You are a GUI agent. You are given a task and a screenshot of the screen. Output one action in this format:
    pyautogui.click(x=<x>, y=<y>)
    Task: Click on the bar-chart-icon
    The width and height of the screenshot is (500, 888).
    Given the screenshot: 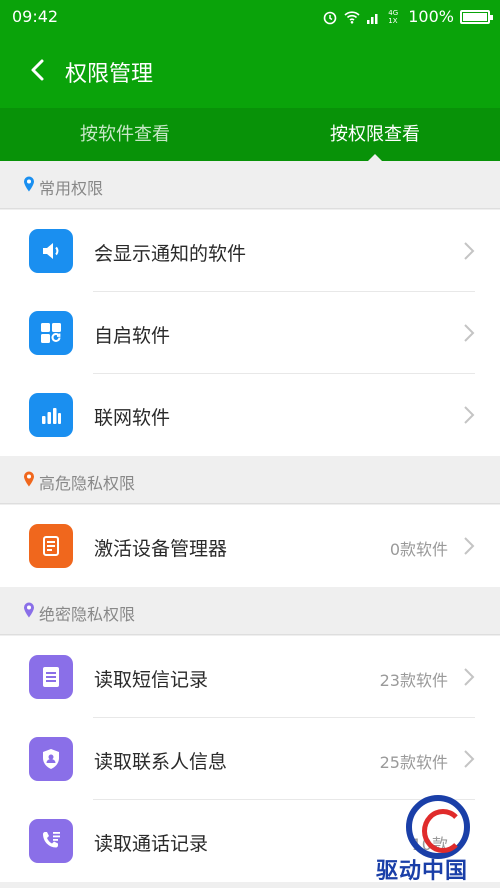 What is the action you would take?
    pyautogui.click(x=51, y=415)
    